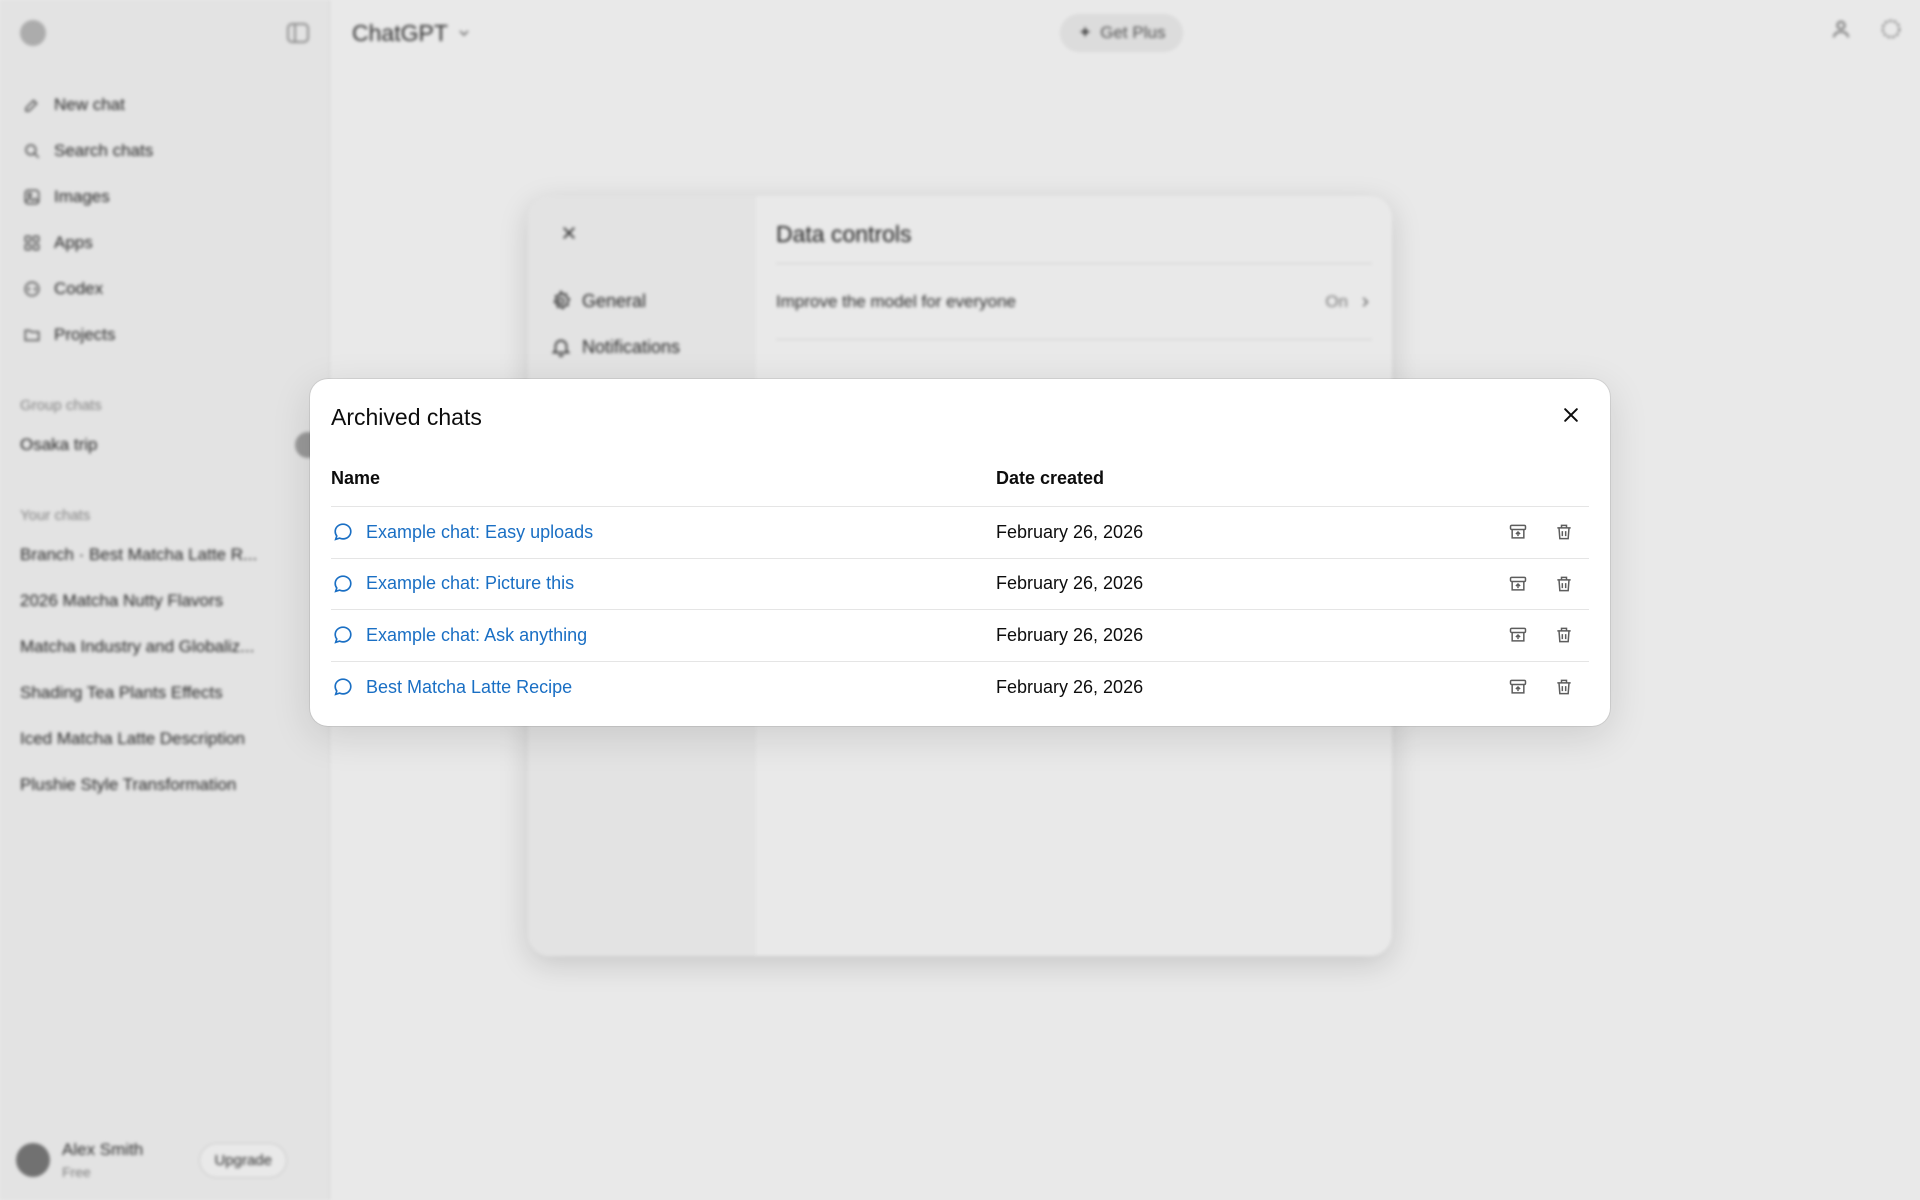 This screenshot has width=1920, height=1200. I want to click on name-cell: Example chat: Ask anything, so click(663, 635).